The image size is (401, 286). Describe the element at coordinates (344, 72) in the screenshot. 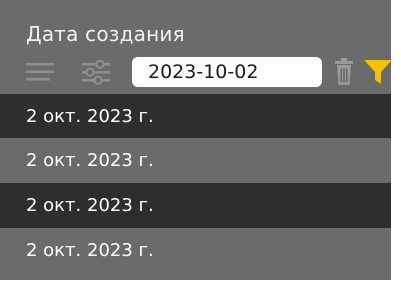

I see `trash-icon` at that location.